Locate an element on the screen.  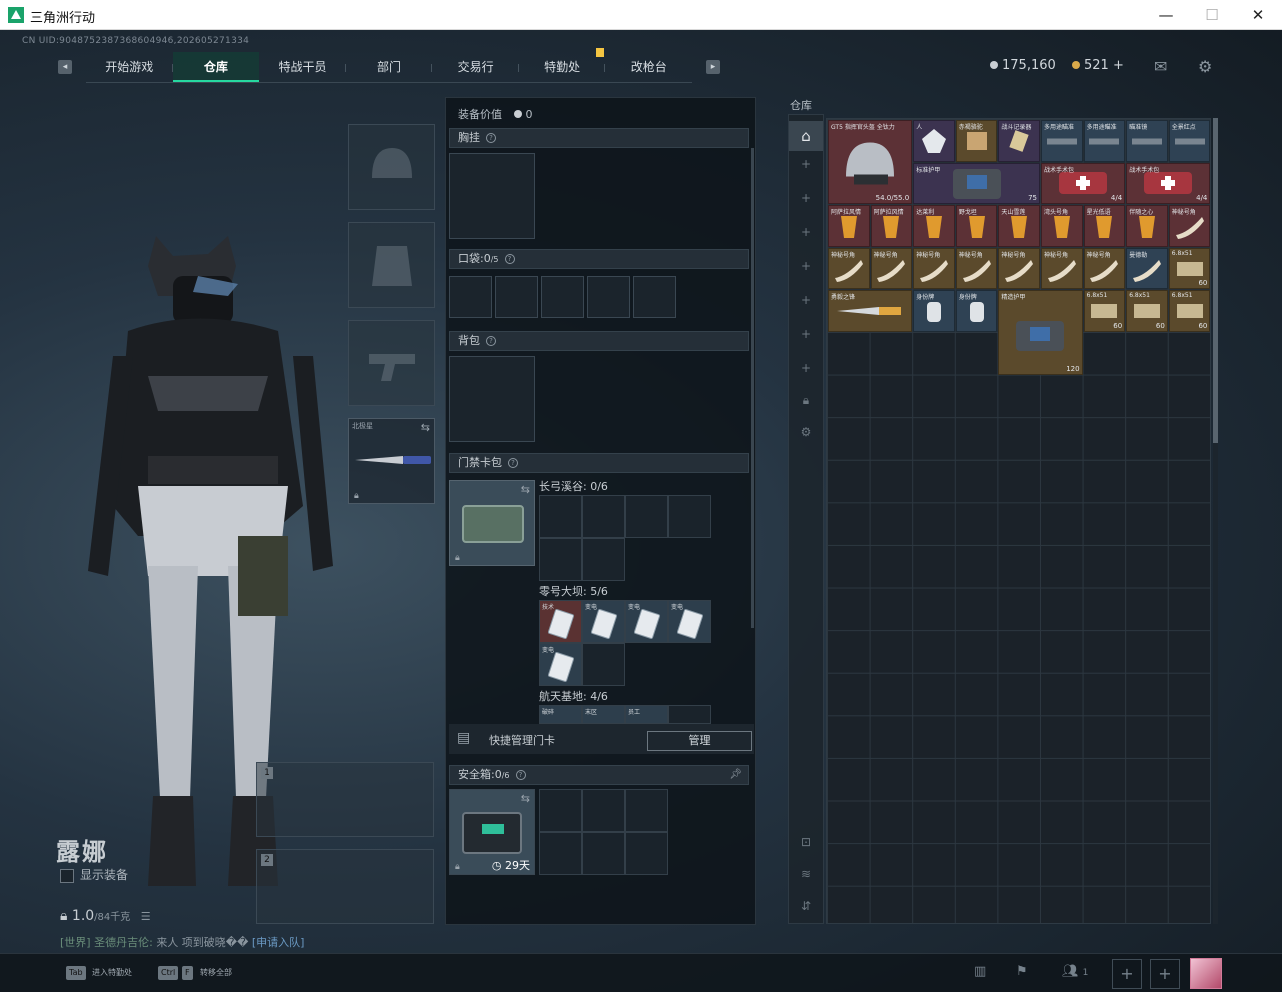
enter-special-ops-hint: 进入特勤处 is located at coordinates (112, 972).